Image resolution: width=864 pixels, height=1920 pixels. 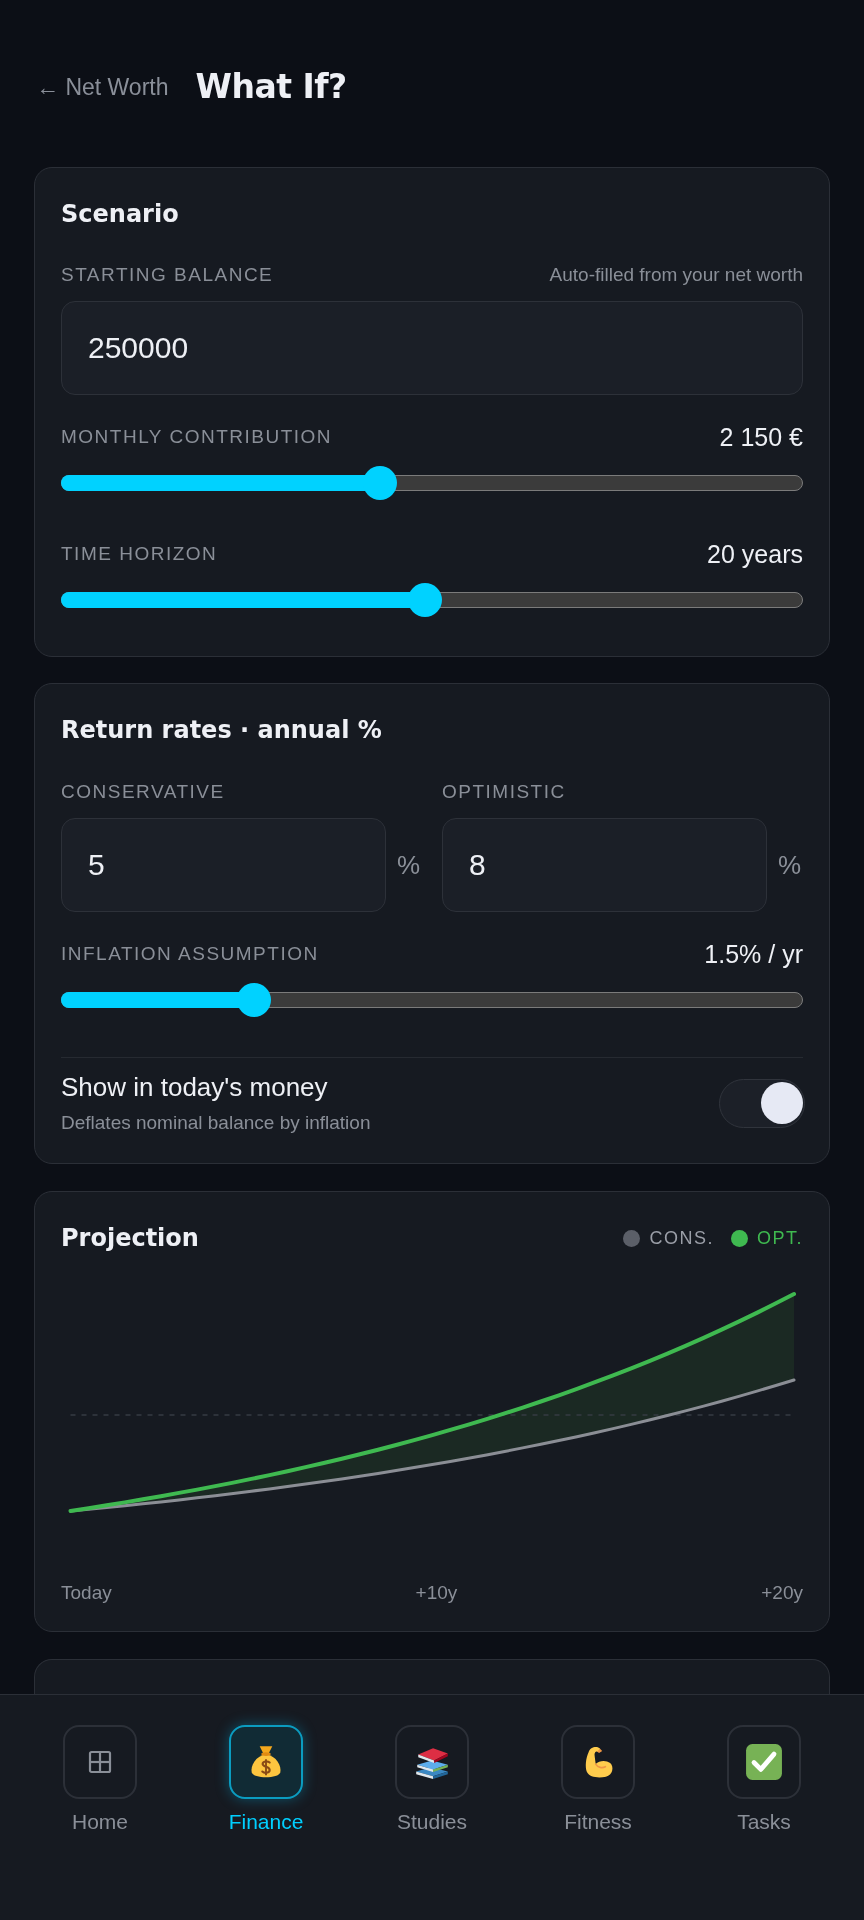 What do you see at coordinates (86, 1593) in the screenshot?
I see `x-axis-label: Today` at bounding box center [86, 1593].